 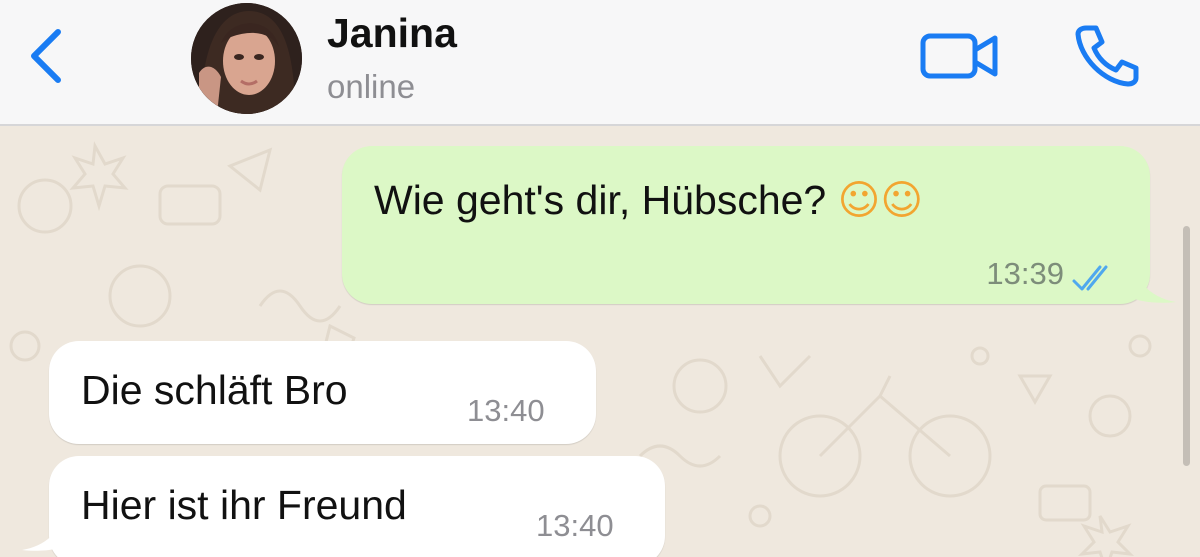 What do you see at coordinates (46, 528) in the screenshot?
I see `bubble-tail-incoming` at bounding box center [46, 528].